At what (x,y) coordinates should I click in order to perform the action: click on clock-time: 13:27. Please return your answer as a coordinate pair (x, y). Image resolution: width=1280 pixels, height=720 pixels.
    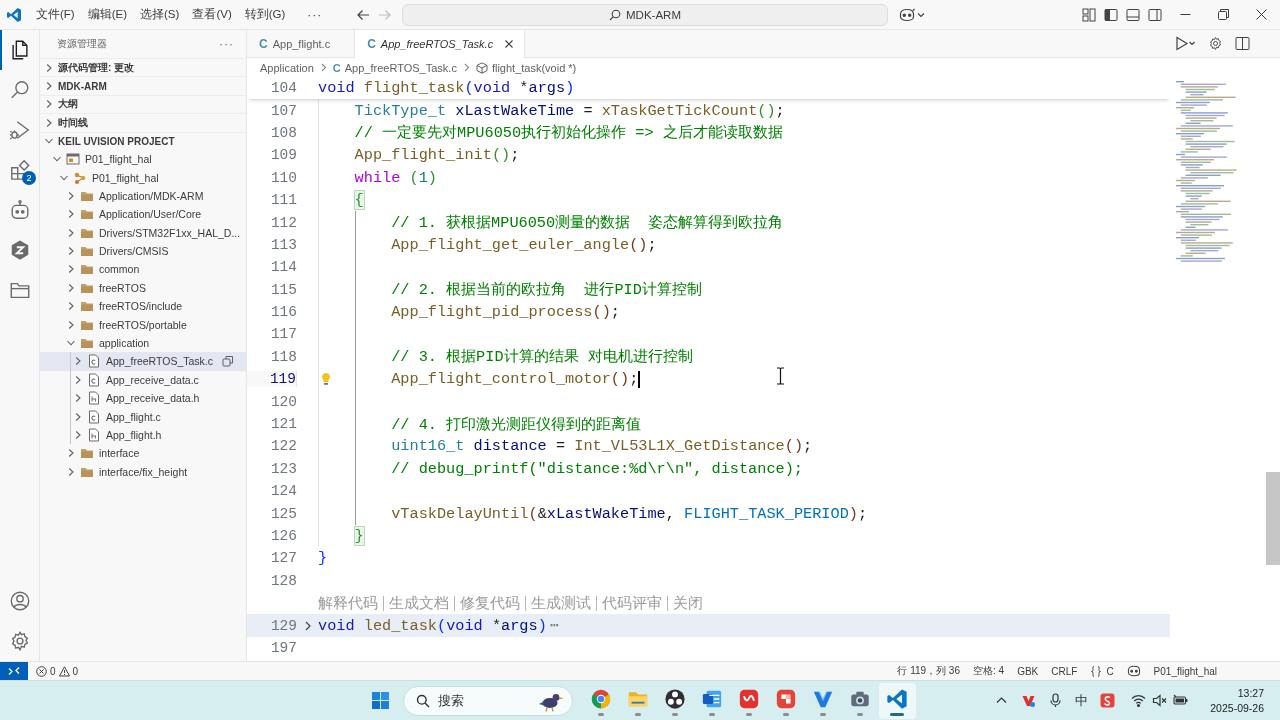
    Looking at the image, I should click on (1250, 693).